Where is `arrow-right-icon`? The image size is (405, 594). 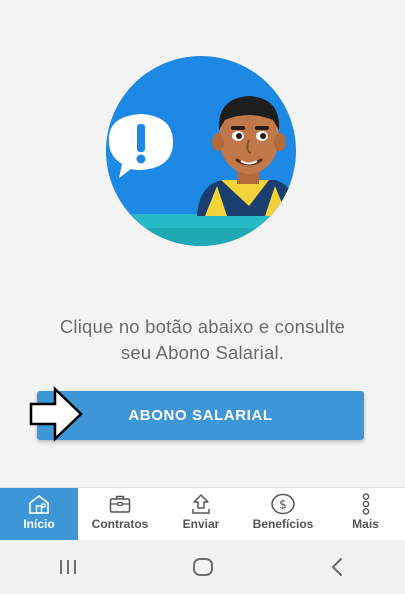 arrow-right-icon is located at coordinates (56, 414).